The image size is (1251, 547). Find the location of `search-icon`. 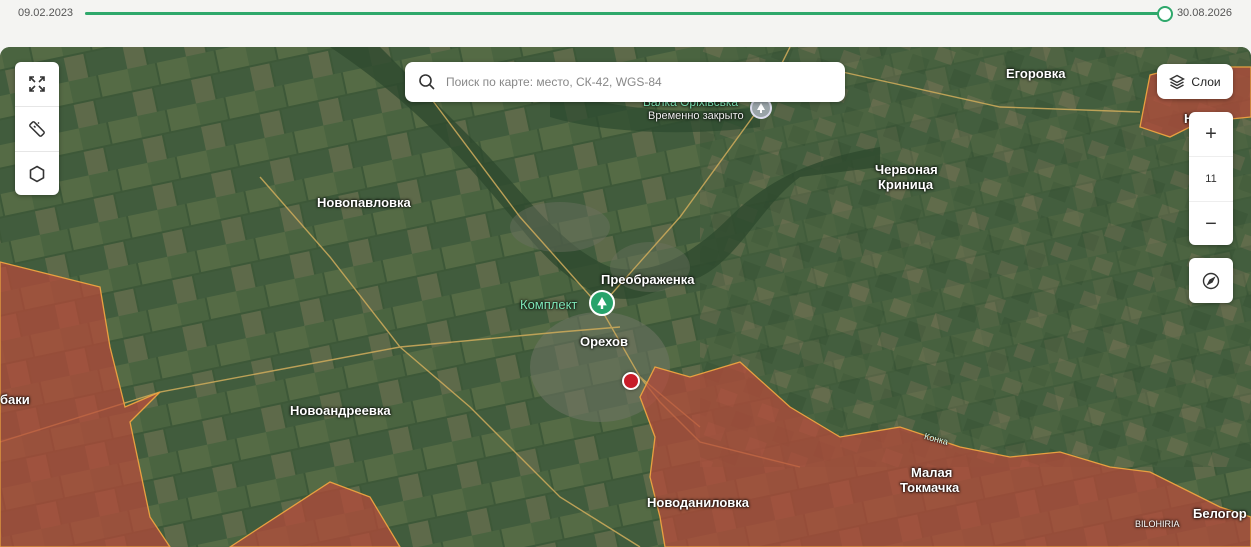

search-icon is located at coordinates (427, 82).